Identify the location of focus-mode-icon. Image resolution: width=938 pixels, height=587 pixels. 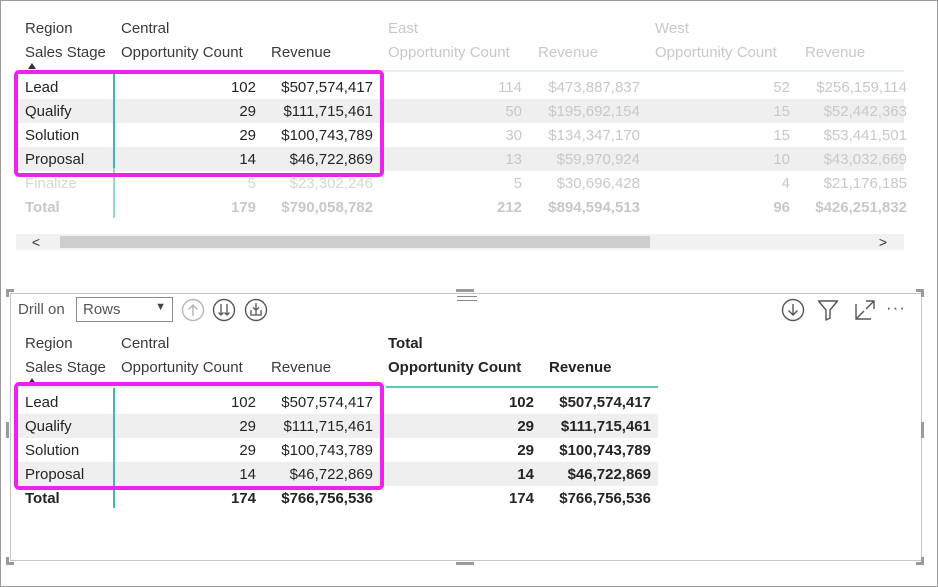
(865, 310).